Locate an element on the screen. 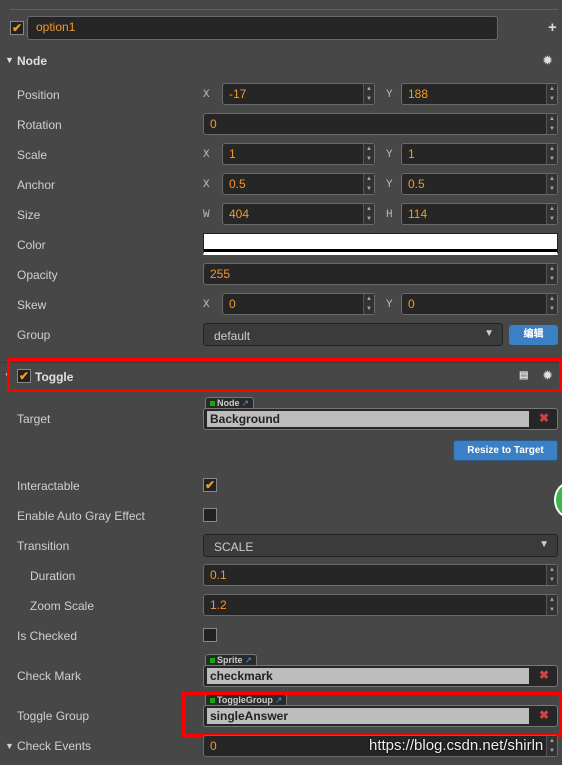  scale-y-input: 1 ▲ ▼ is located at coordinates (479, 154).